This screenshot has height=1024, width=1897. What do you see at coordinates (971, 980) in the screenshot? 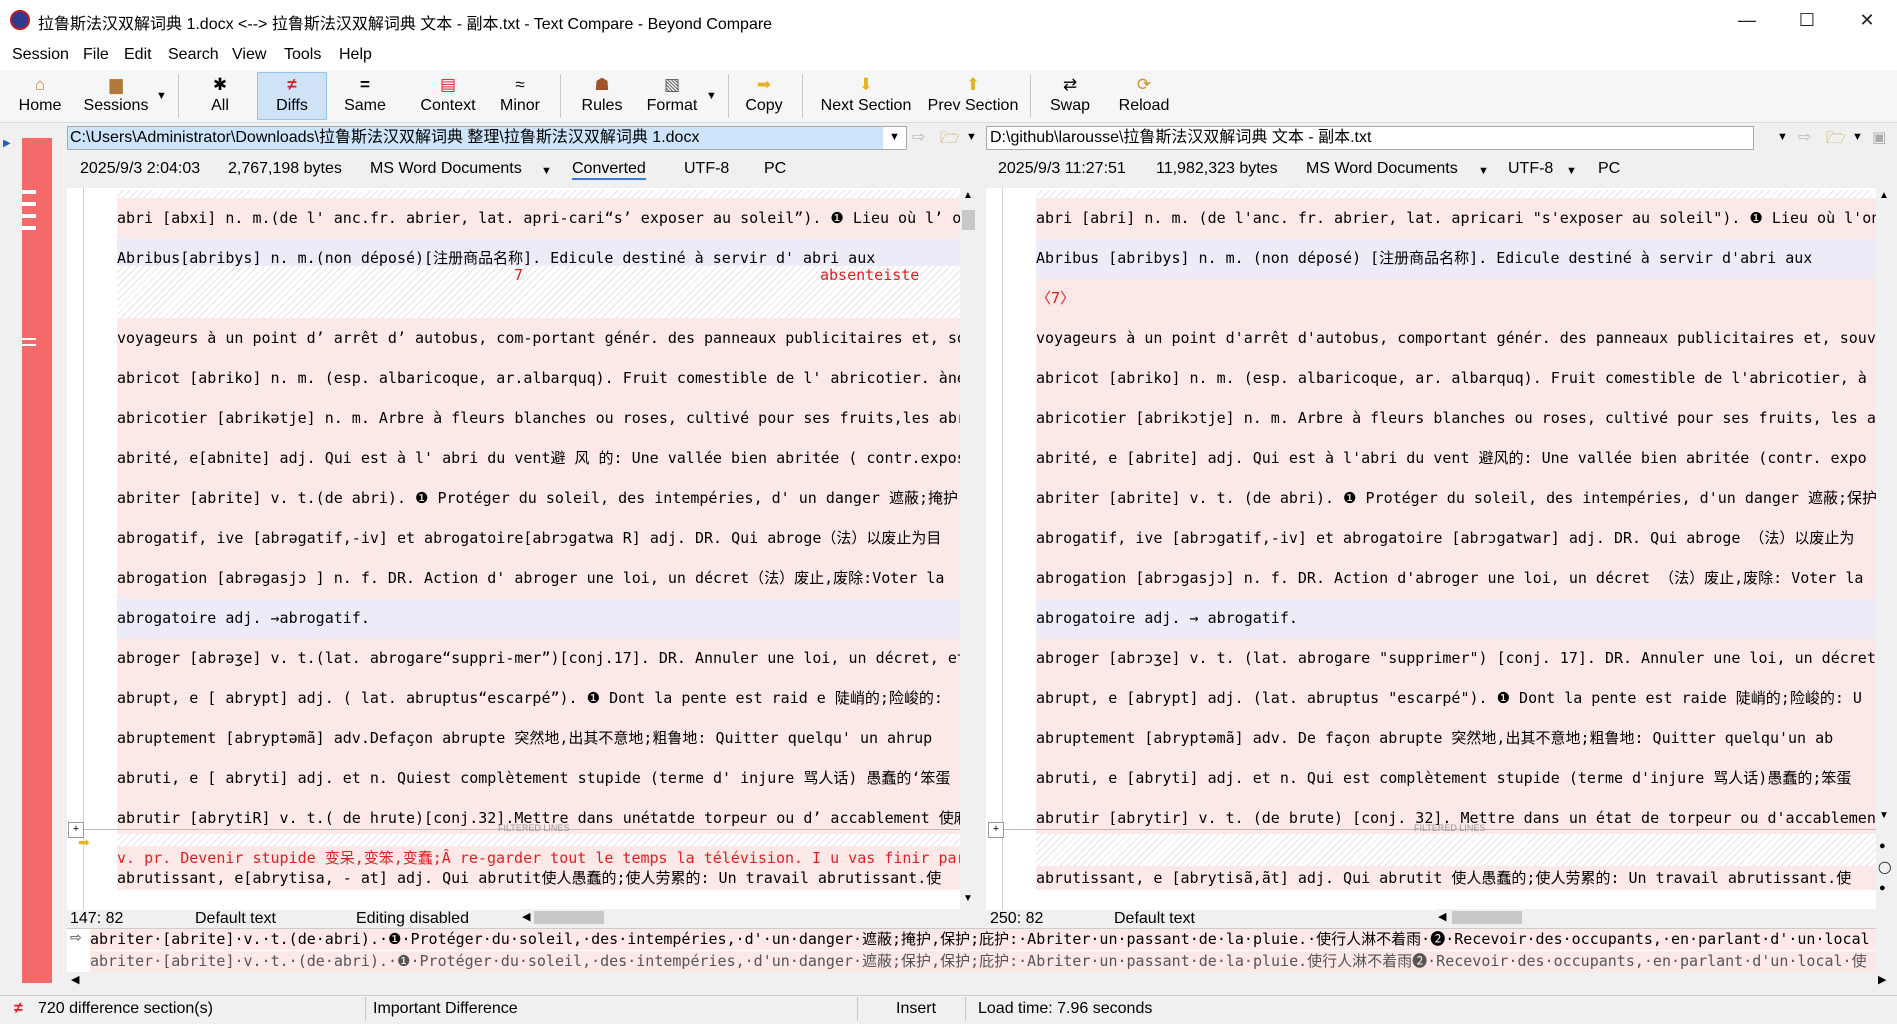
I see `compare-horizontal-scrollbar` at bounding box center [971, 980].